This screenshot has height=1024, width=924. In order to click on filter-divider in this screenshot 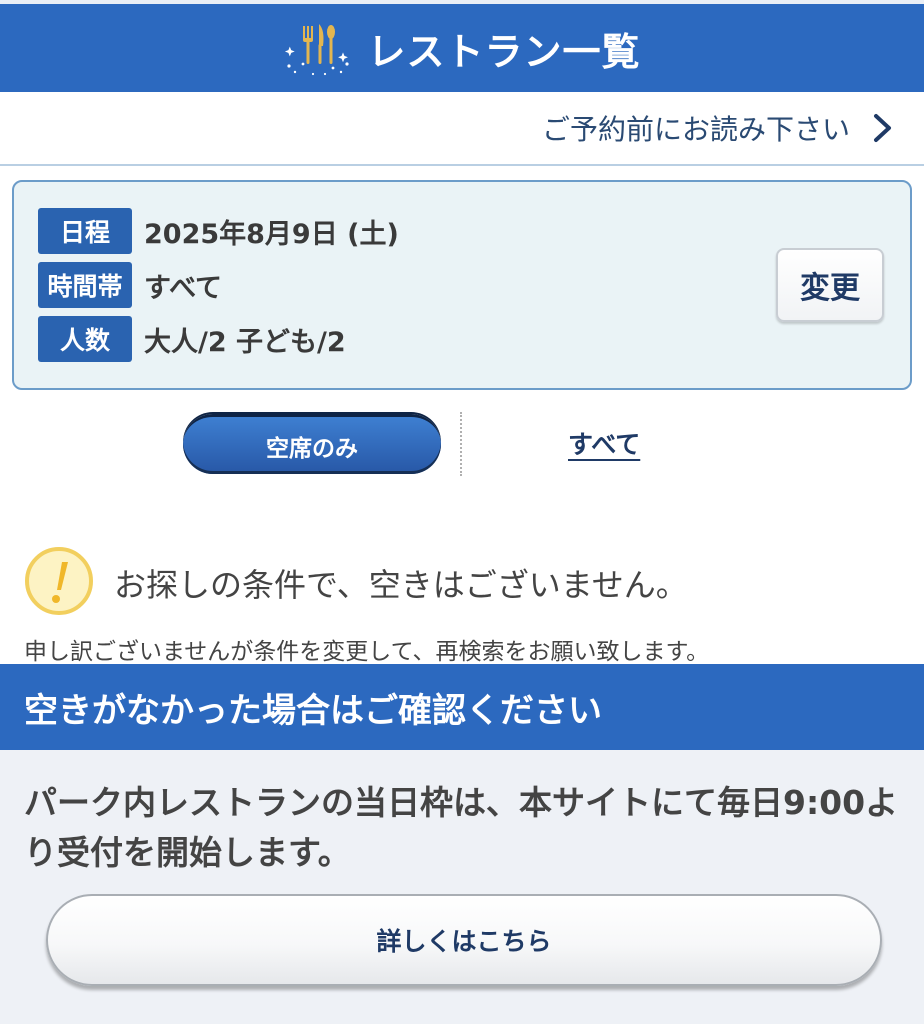, I will do `click(461, 444)`.